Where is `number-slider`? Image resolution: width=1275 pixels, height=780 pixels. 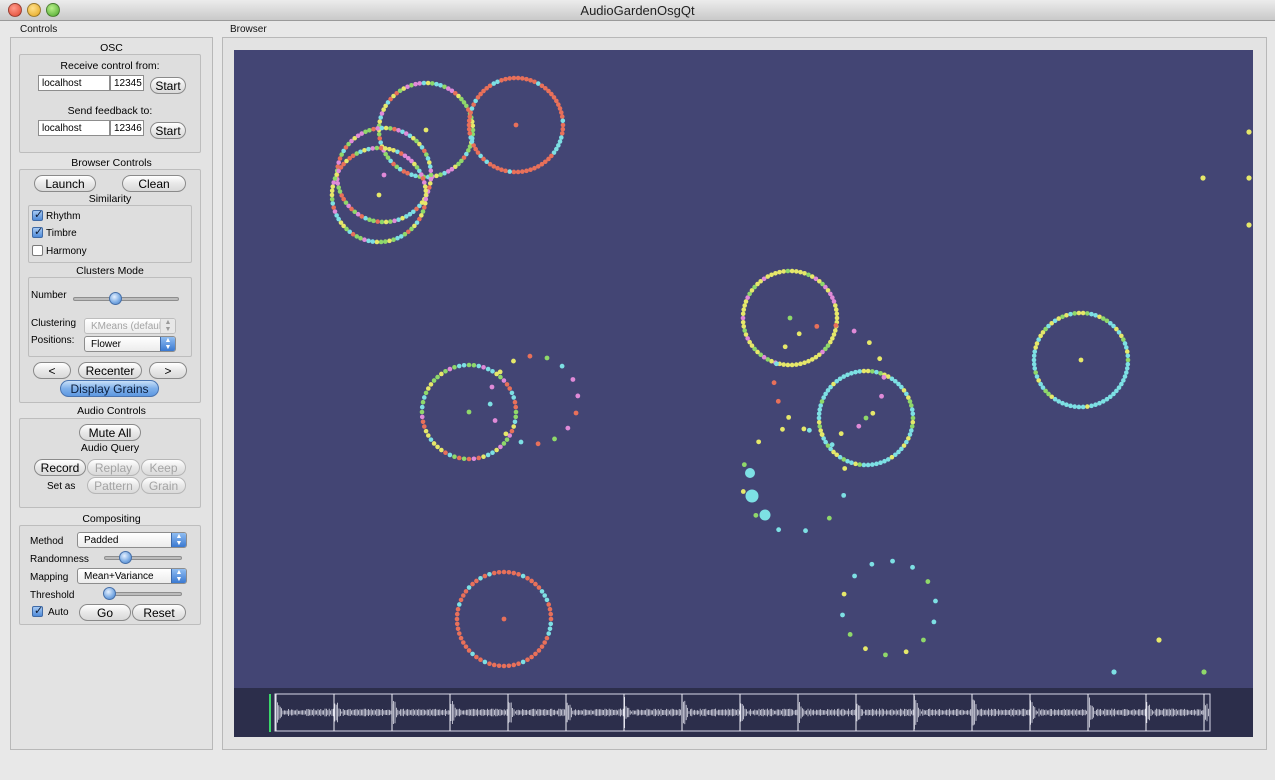 number-slider is located at coordinates (126, 299).